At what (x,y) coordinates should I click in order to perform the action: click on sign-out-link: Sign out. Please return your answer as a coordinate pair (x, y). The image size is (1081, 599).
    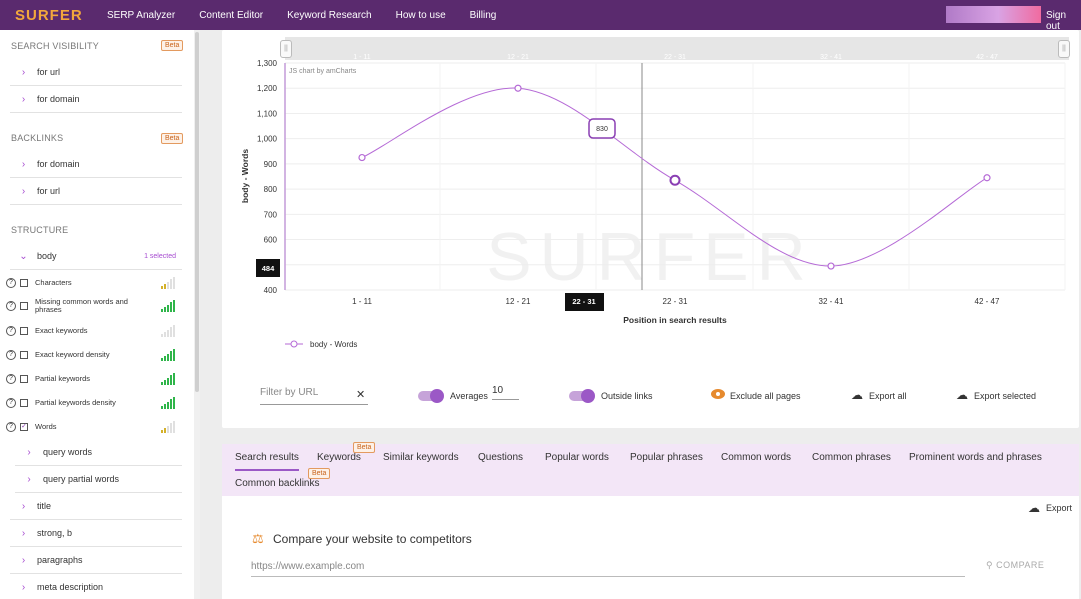
    Looking at the image, I should click on (1063, 21).